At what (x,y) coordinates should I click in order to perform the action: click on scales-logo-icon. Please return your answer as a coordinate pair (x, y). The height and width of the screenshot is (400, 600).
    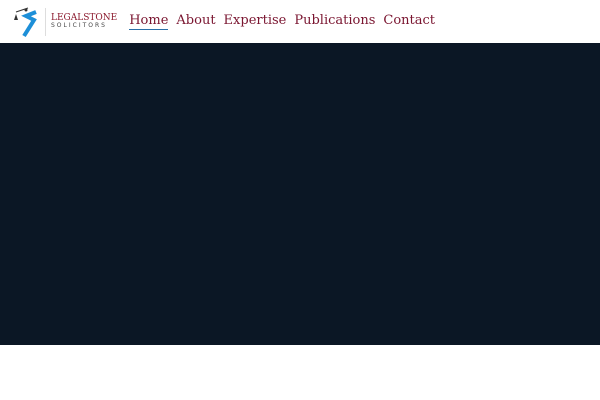
    Looking at the image, I should click on (25, 22).